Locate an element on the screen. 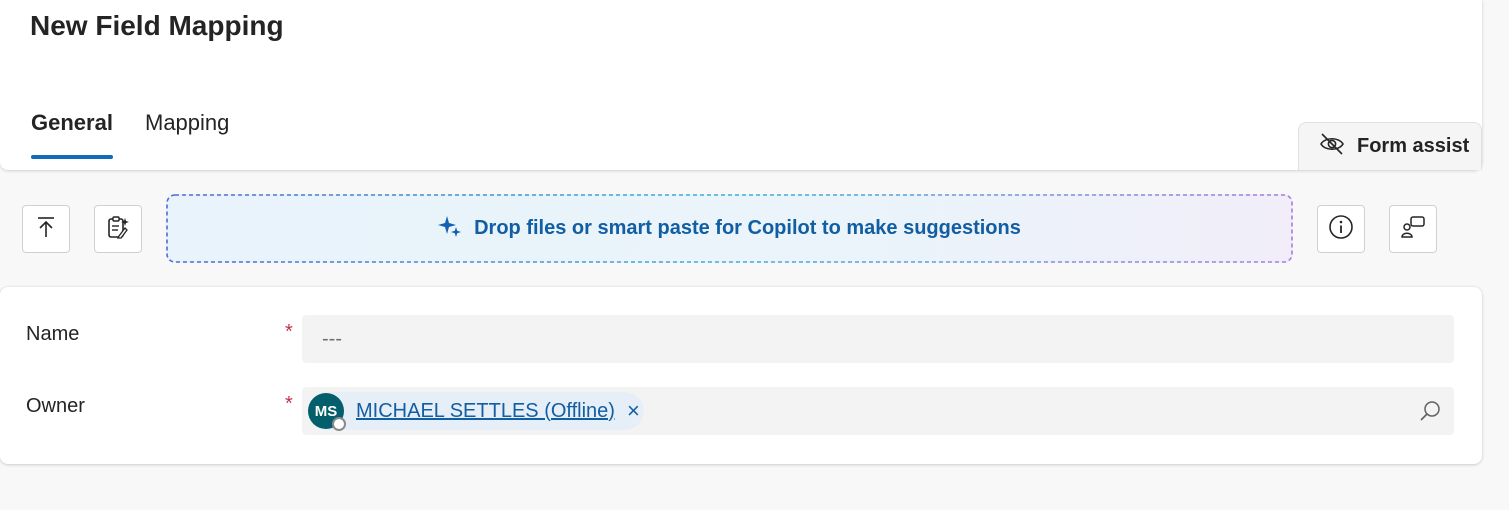  presence-offline-icon is located at coordinates (339, 424).